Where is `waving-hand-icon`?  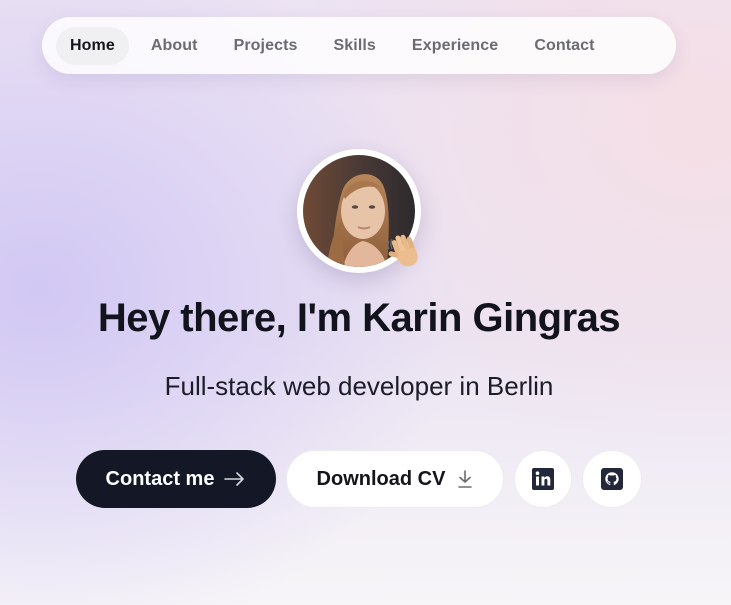
waving-hand-icon is located at coordinates (405, 251).